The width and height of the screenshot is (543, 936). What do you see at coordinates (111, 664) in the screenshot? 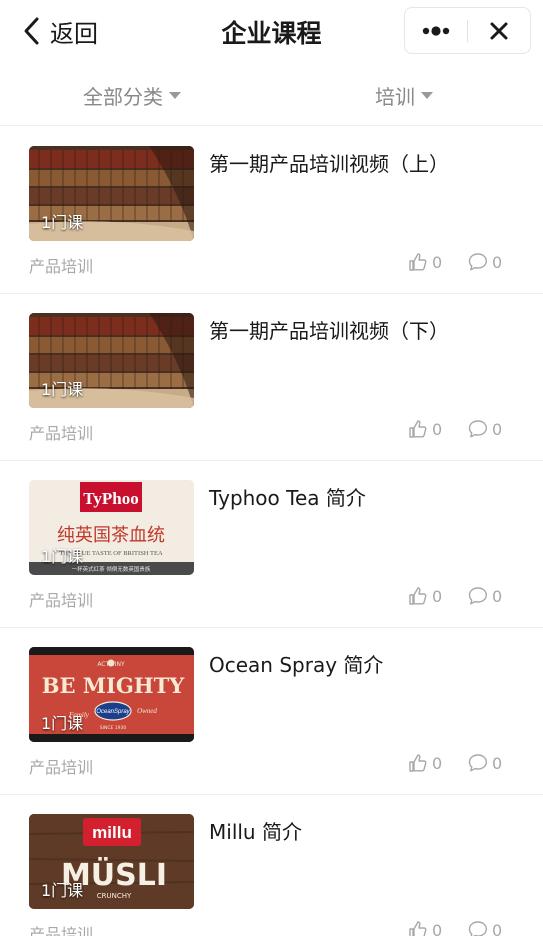
I see `ocean-top-text: ACT TINY` at bounding box center [111, 664].